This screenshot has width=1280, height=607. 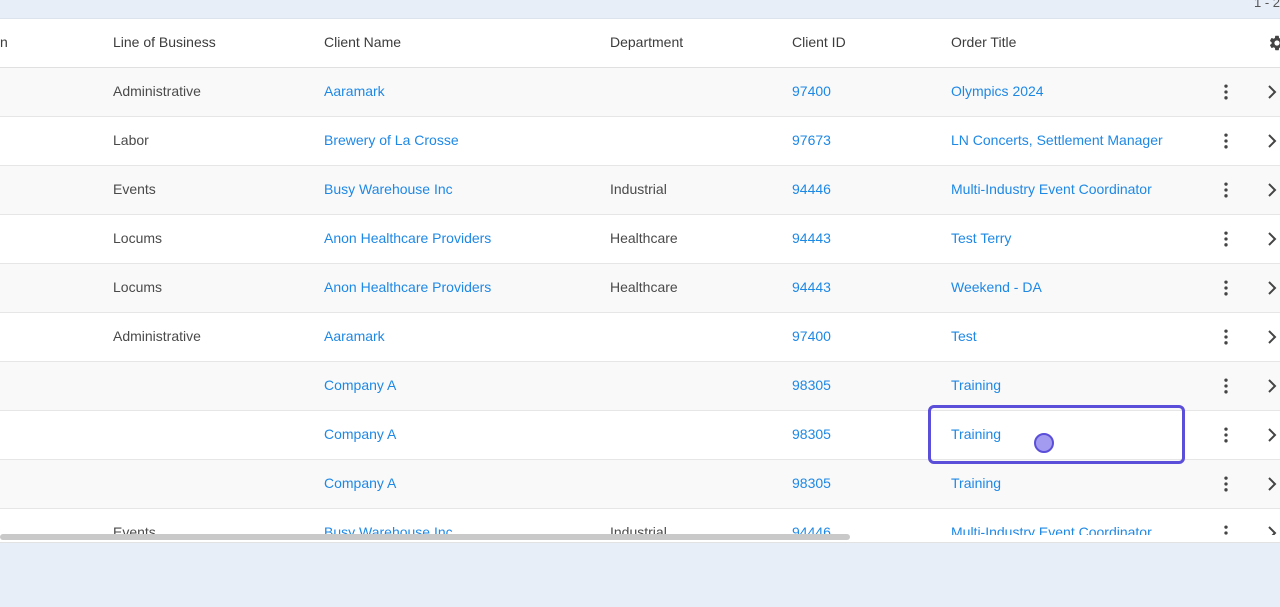 I want to click on column-header-client-name: Client Name, so click(x=362, y=43).